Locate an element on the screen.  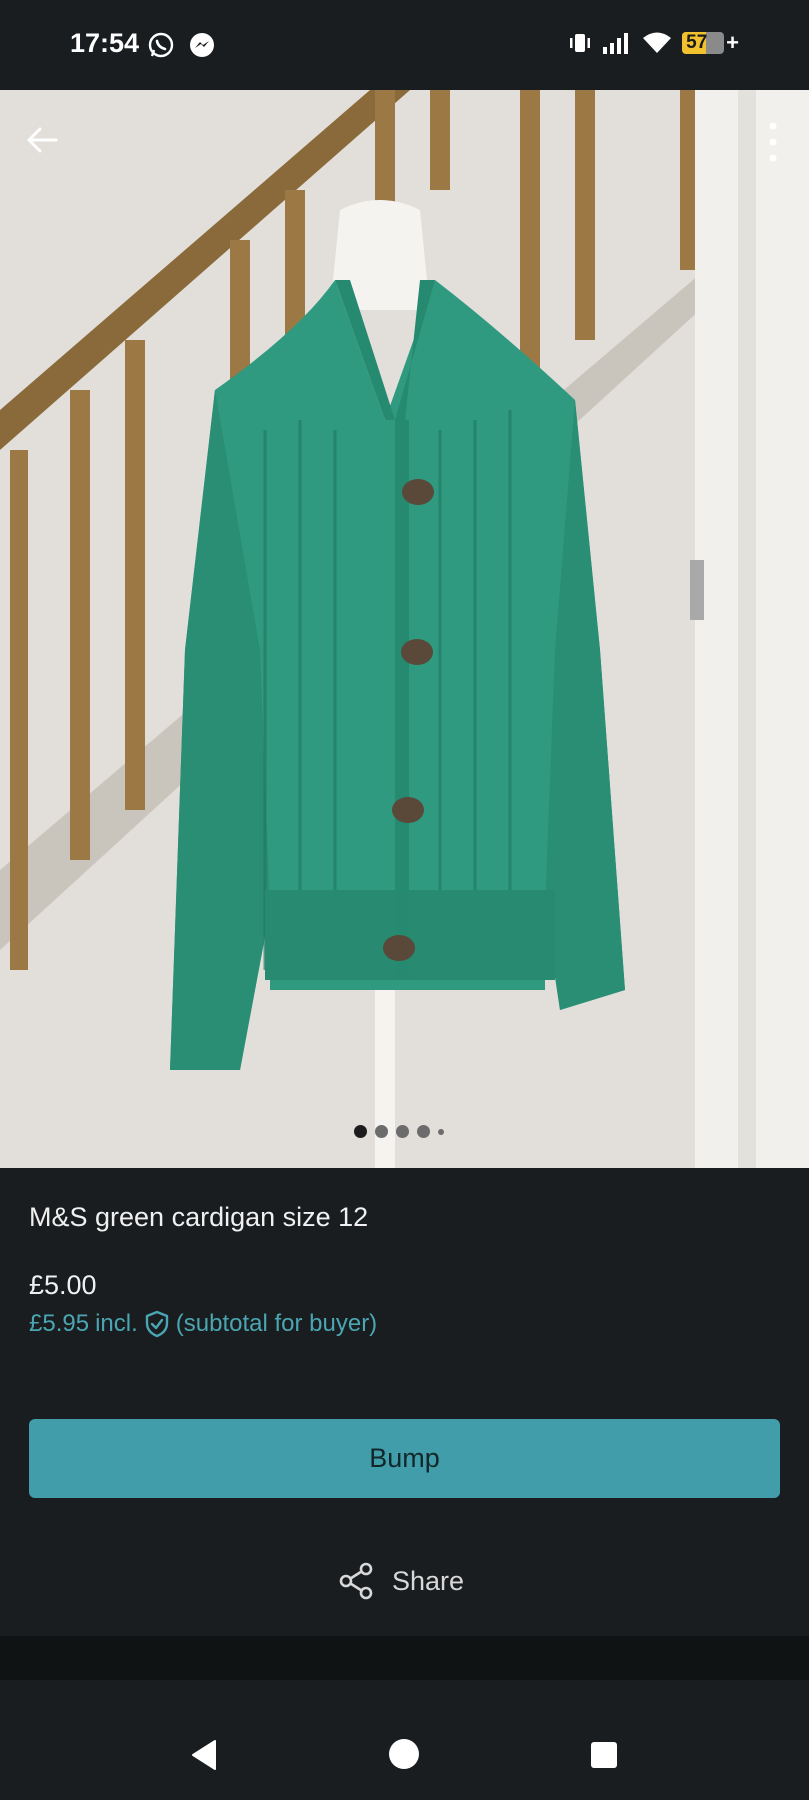
whatsapp-icon is located at coordinates (161, 45).